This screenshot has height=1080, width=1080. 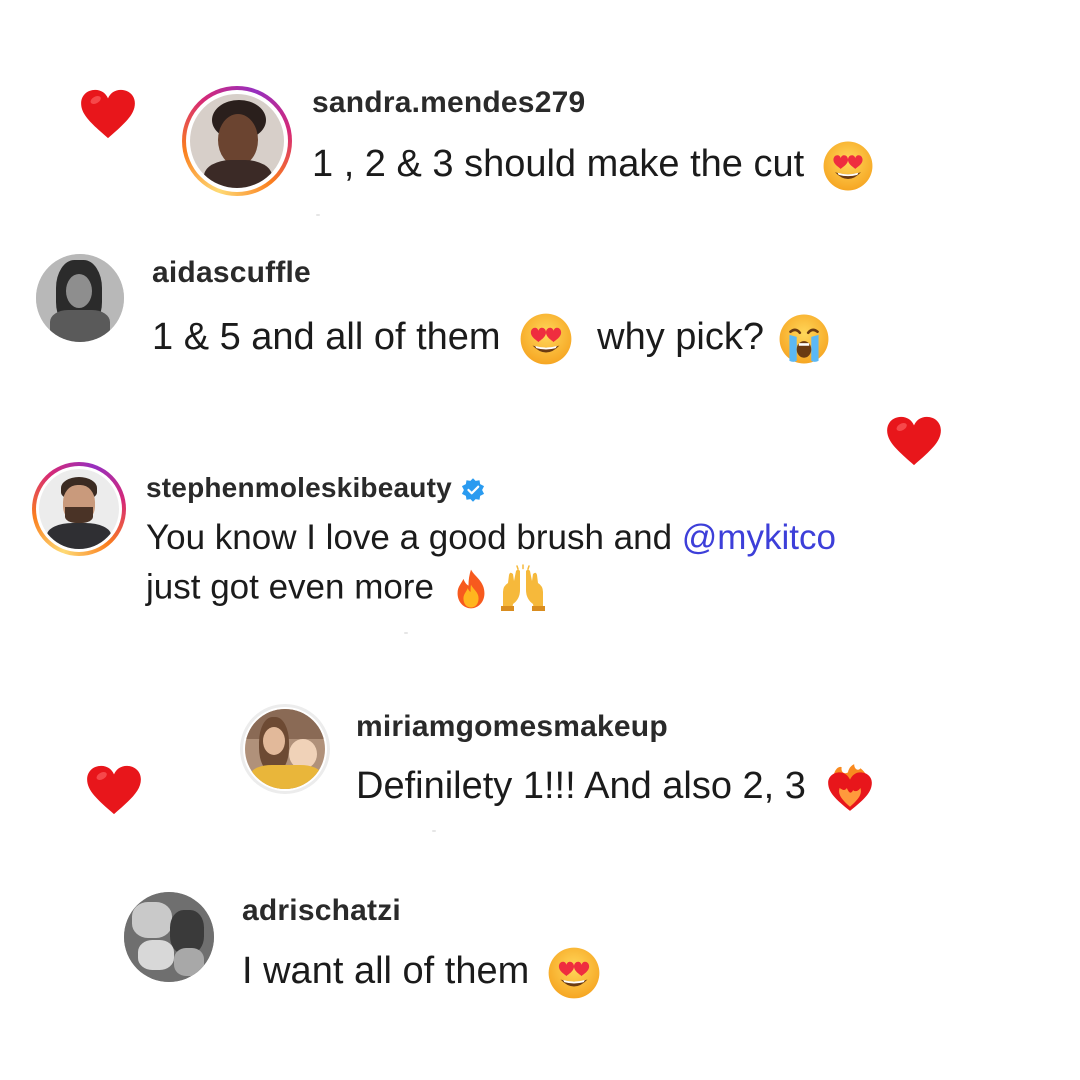 I want to click on comment-text-second-line: just got even more, so click(x=347, y=589).